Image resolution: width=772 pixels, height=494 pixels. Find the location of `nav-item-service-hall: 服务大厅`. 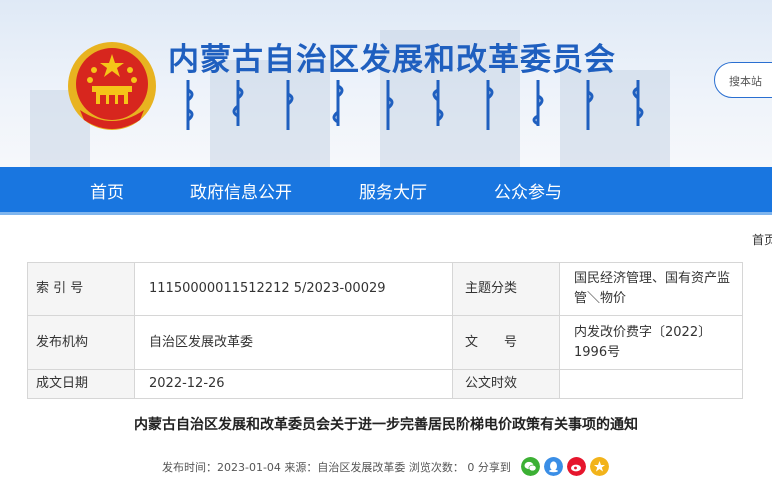

nav-item-service-hall: 服务大厅 is located at coordinates (393, 190).